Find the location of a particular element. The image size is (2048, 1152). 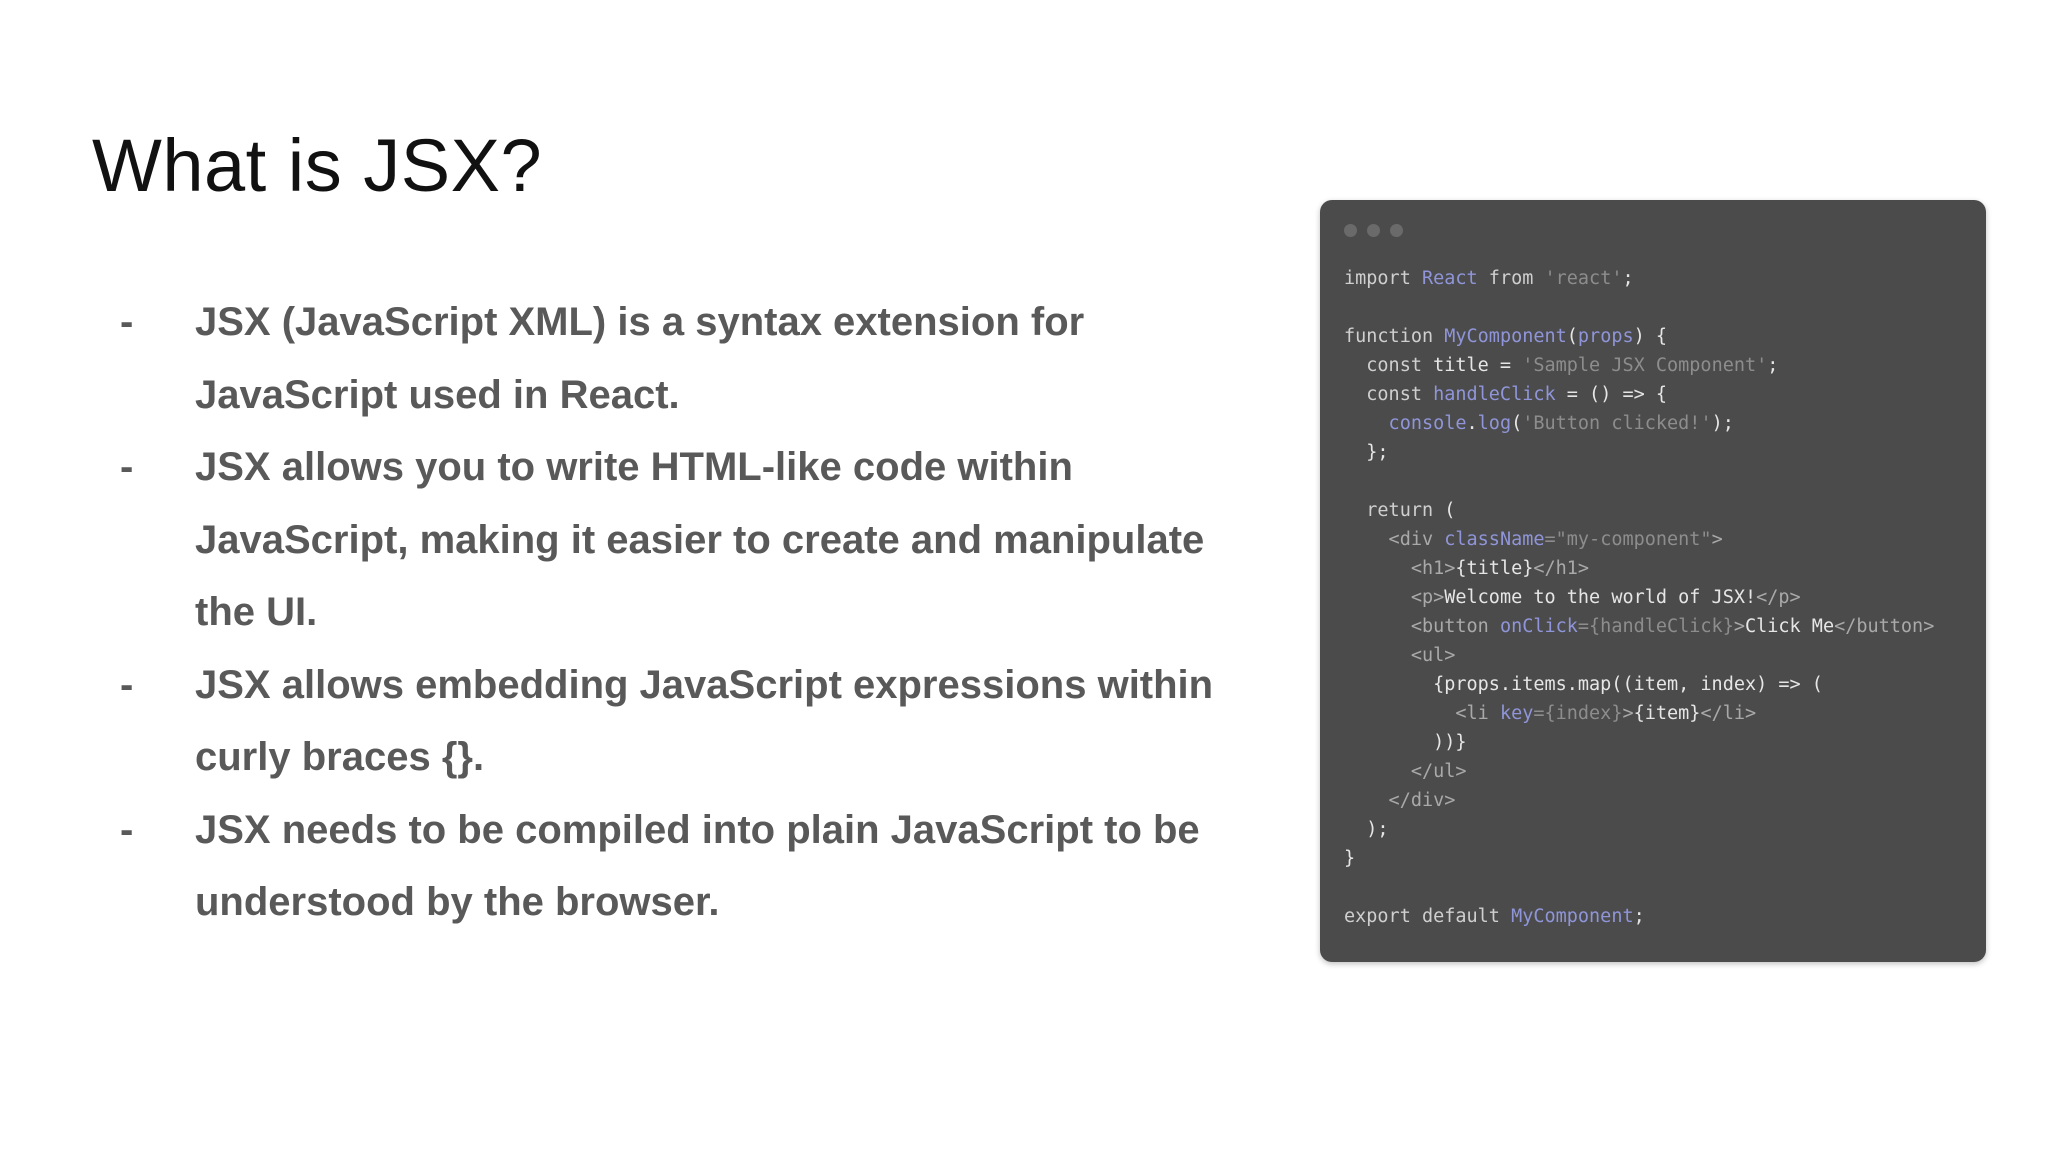

code-token: </li> is located at coordinates (1728, 713).